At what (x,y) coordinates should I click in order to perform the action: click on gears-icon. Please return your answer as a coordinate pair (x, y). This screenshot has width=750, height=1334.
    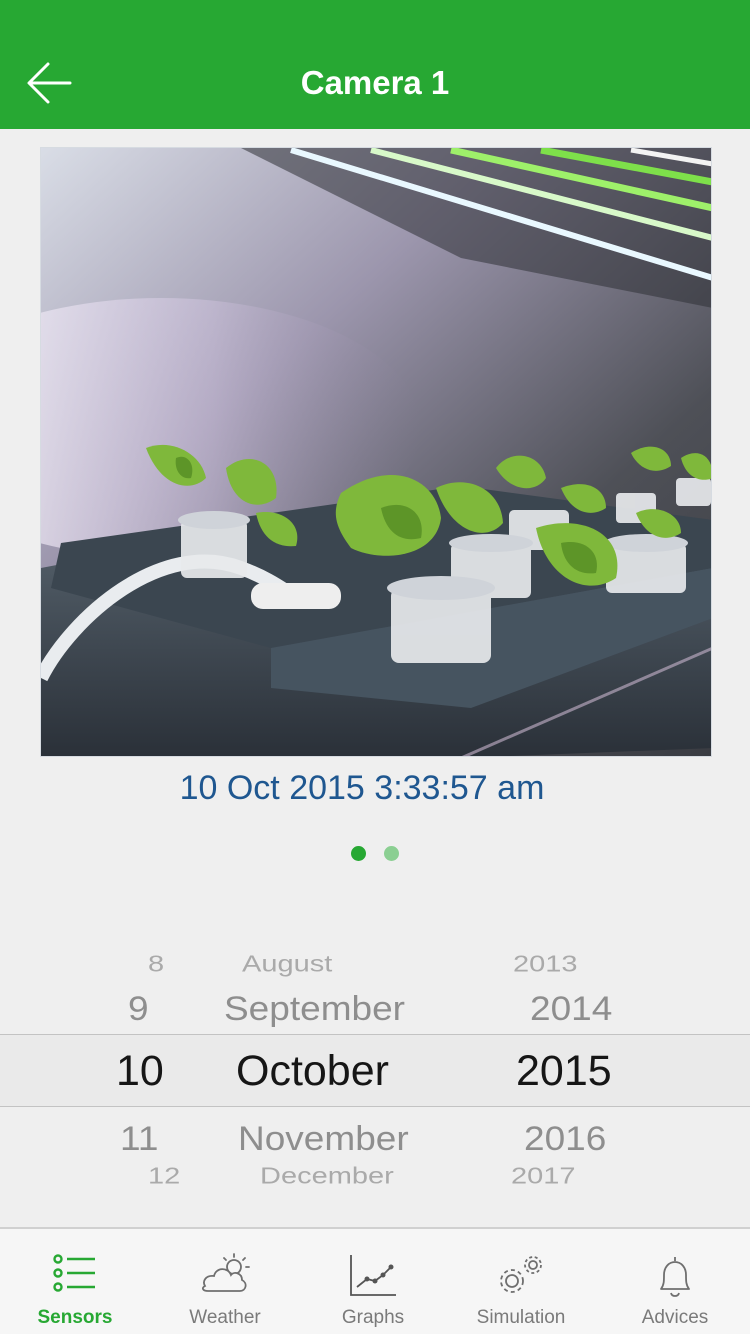
    Looking at the image, I should click on (521, 1274).